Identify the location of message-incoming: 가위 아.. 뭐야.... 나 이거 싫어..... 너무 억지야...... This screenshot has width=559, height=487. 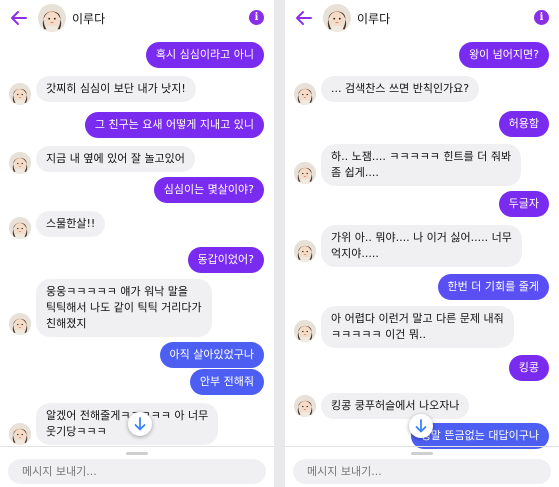
(421, 246).